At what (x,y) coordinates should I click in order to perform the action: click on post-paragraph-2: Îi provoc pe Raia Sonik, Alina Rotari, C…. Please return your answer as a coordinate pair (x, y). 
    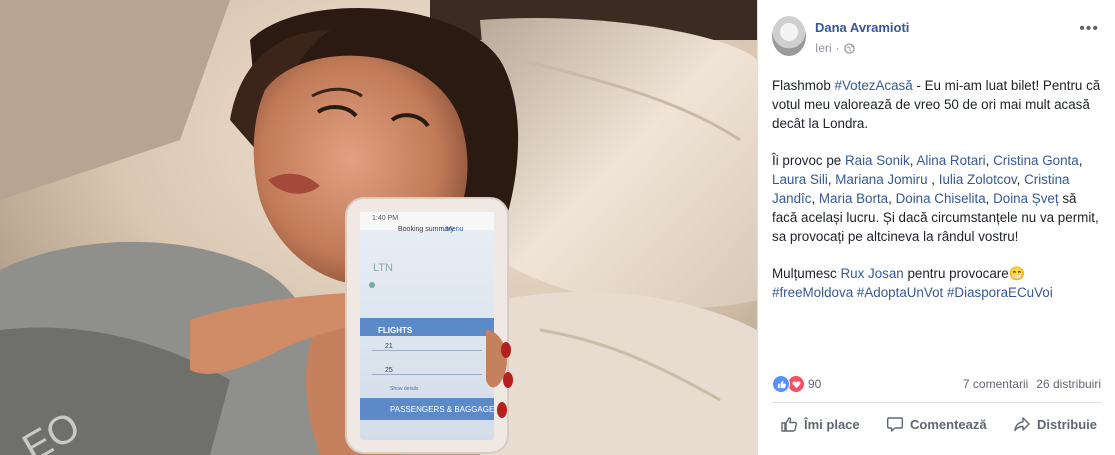
    Looking at the image, I should click on (935, 198).